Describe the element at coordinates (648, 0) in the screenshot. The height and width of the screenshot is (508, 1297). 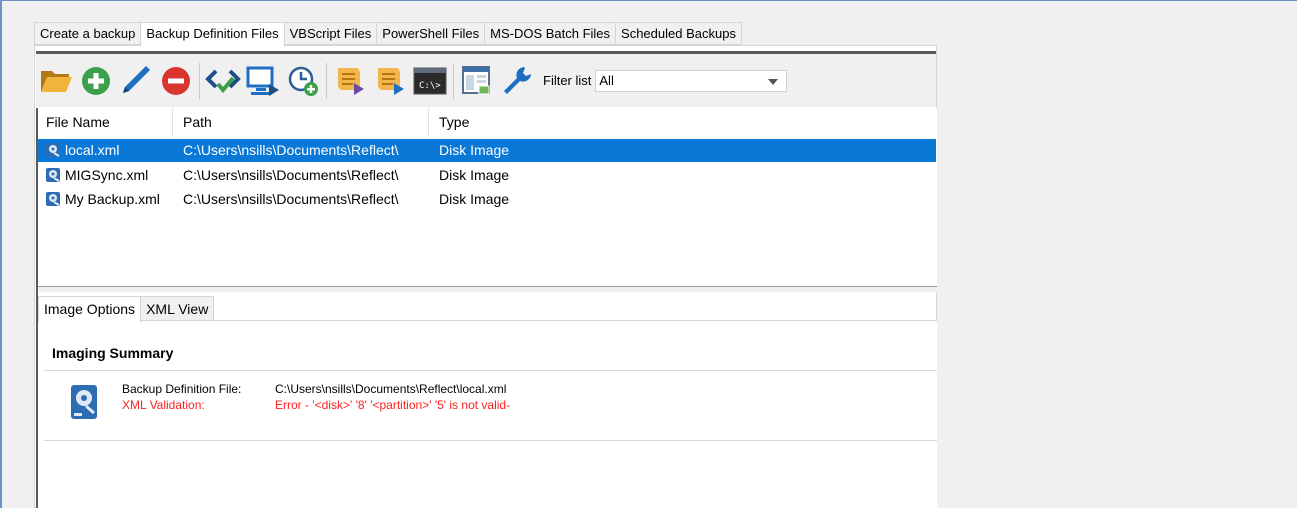
I see `window-top-border` at that location.